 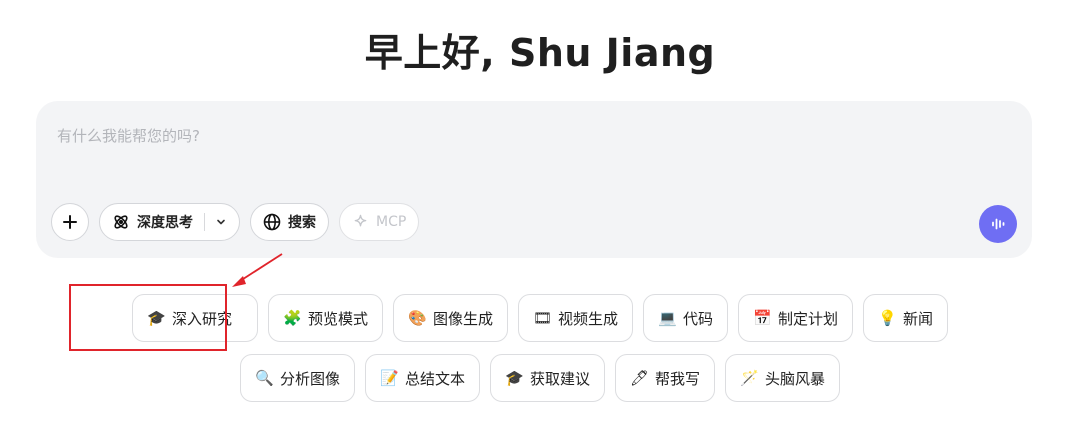 I want to click on chip-label: 新闻, so click(x=918, y=318).